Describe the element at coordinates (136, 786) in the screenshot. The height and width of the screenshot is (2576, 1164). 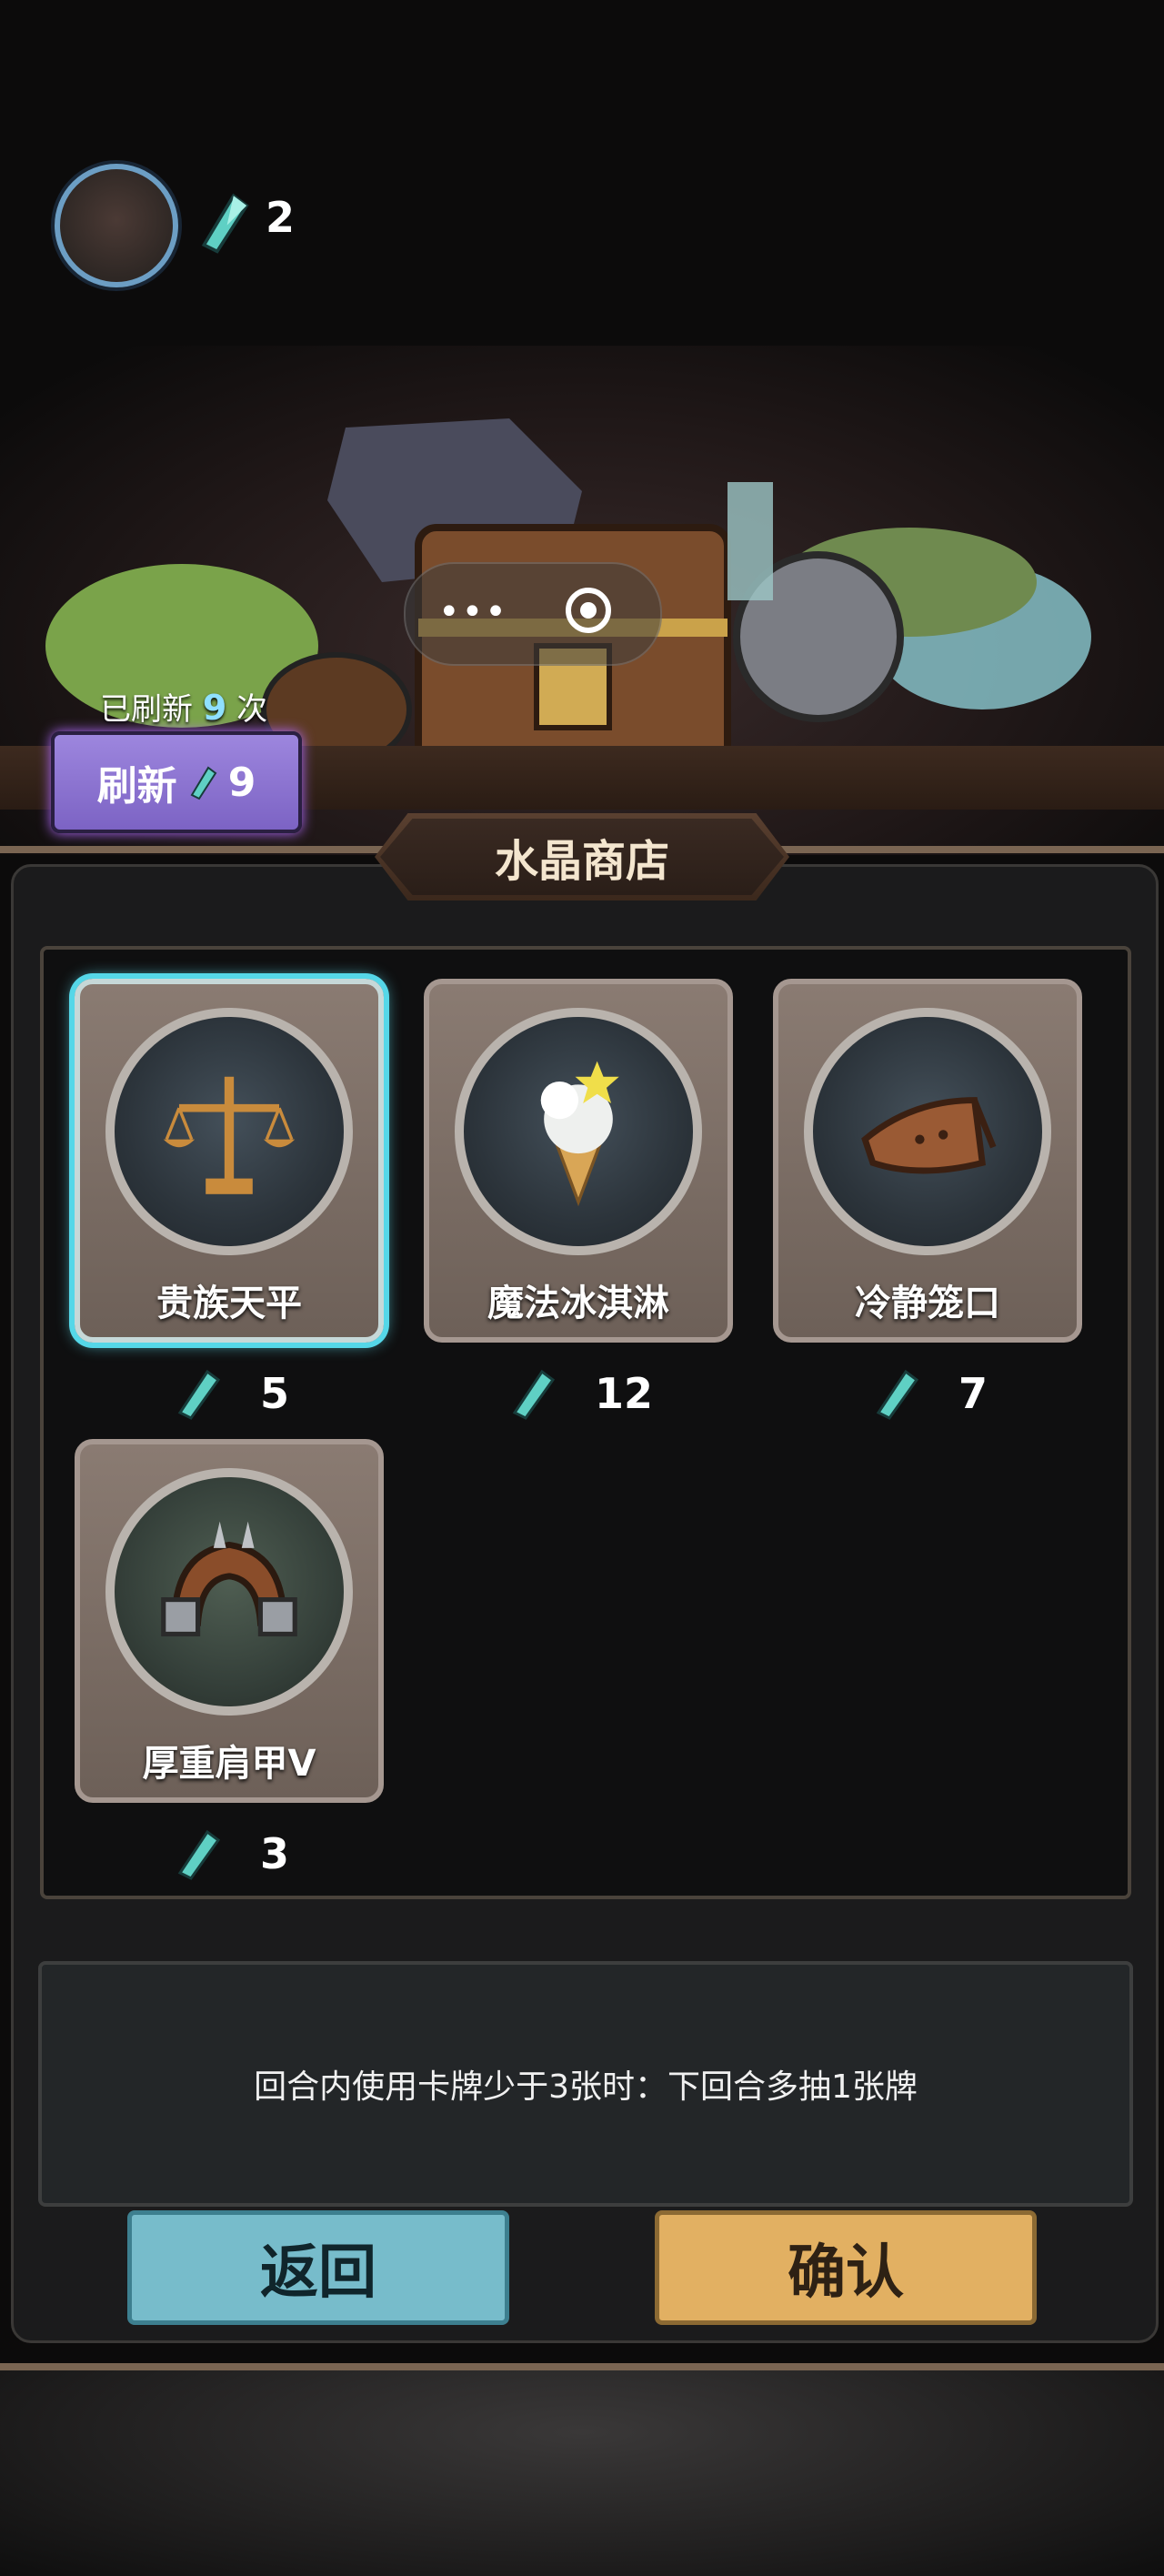
I see `refresh-button-label: 刷新` at that location.